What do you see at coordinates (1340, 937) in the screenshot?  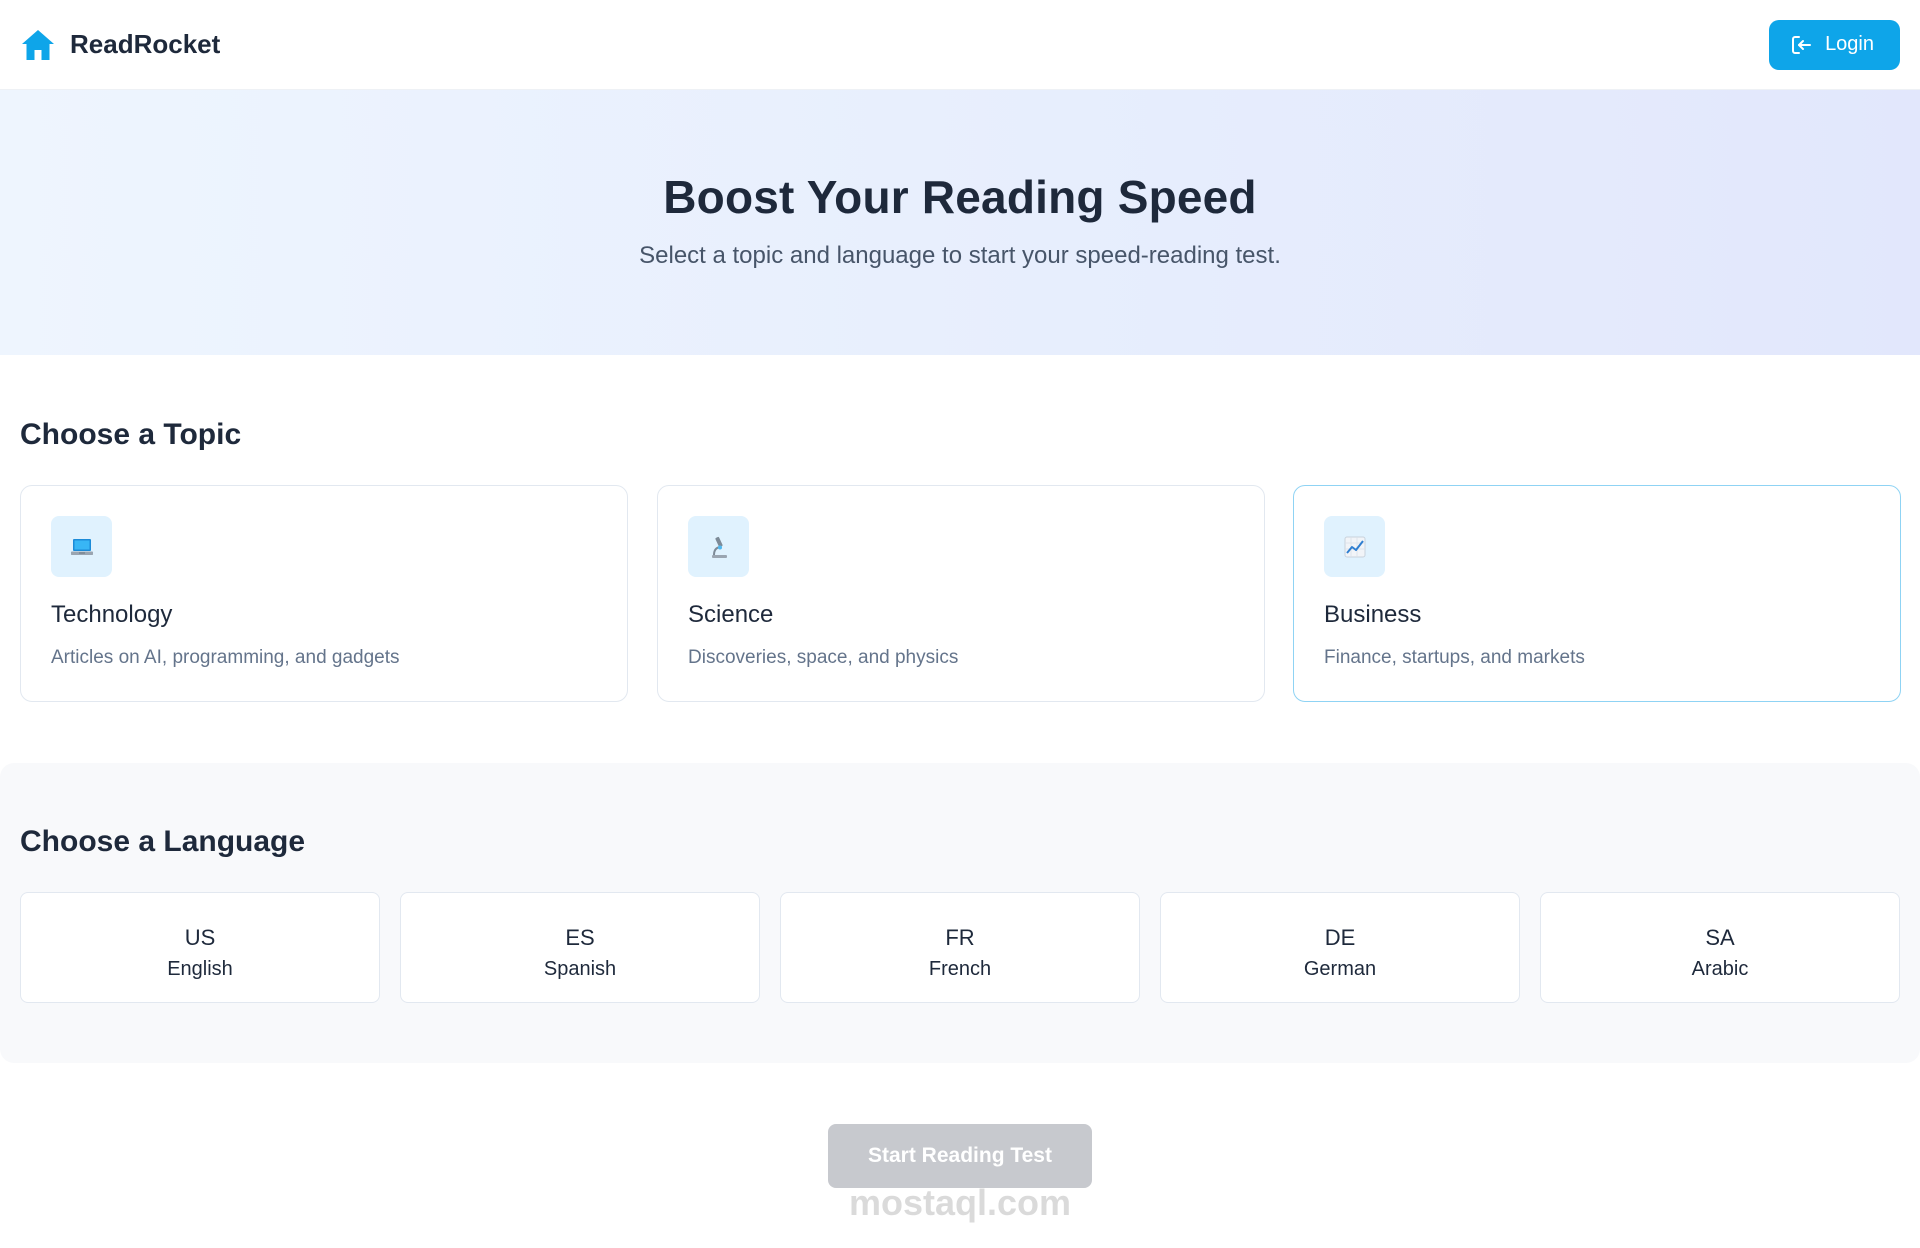 I see `language-code: DE` at bounding box center [1340, 937].